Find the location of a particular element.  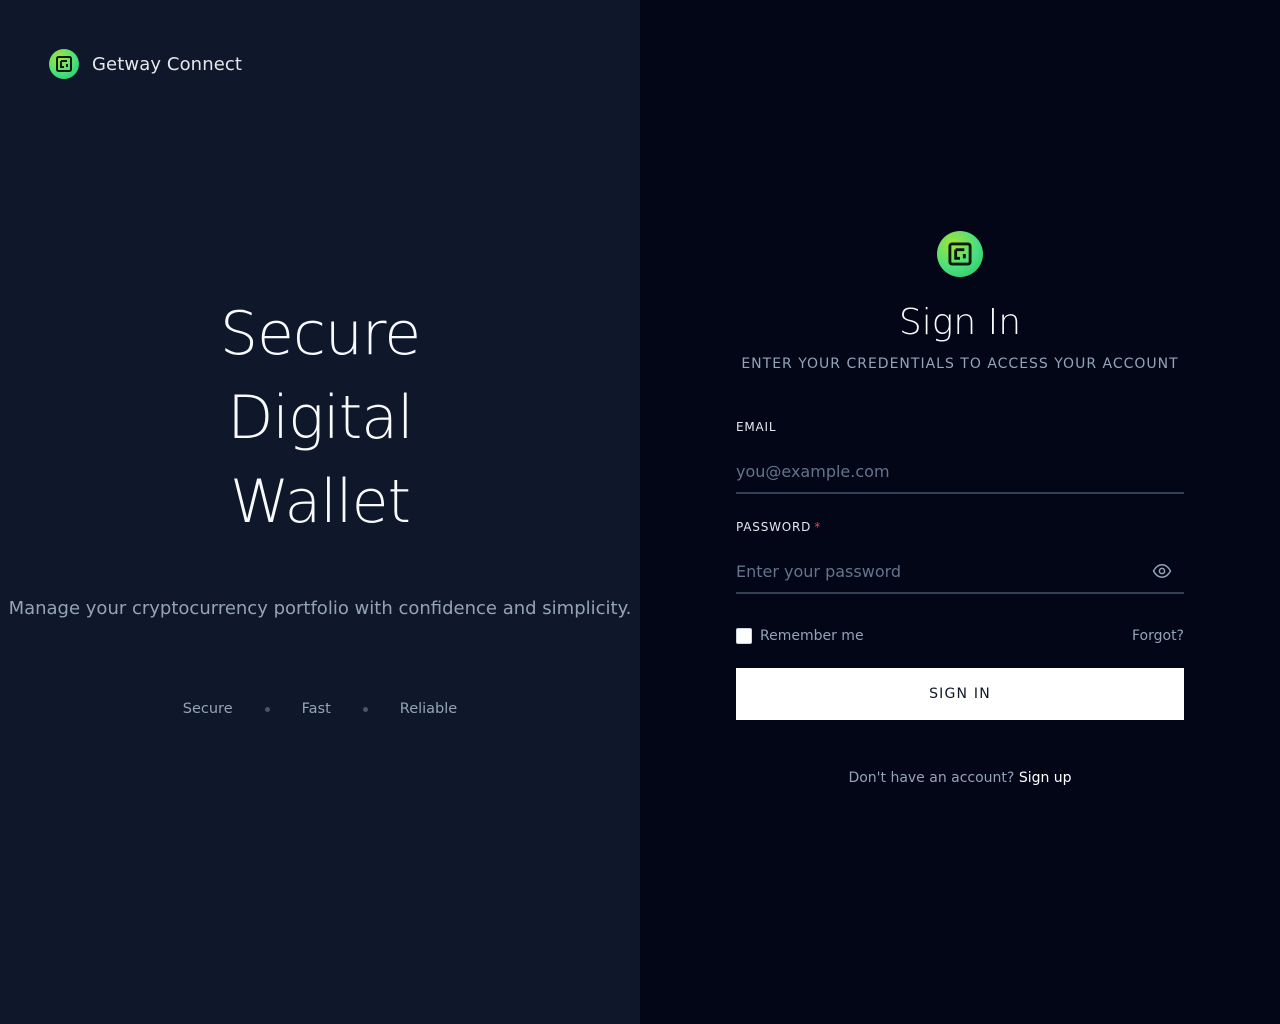

hero-title: Secure Digital Wallet is located at coordinates (320, 418).